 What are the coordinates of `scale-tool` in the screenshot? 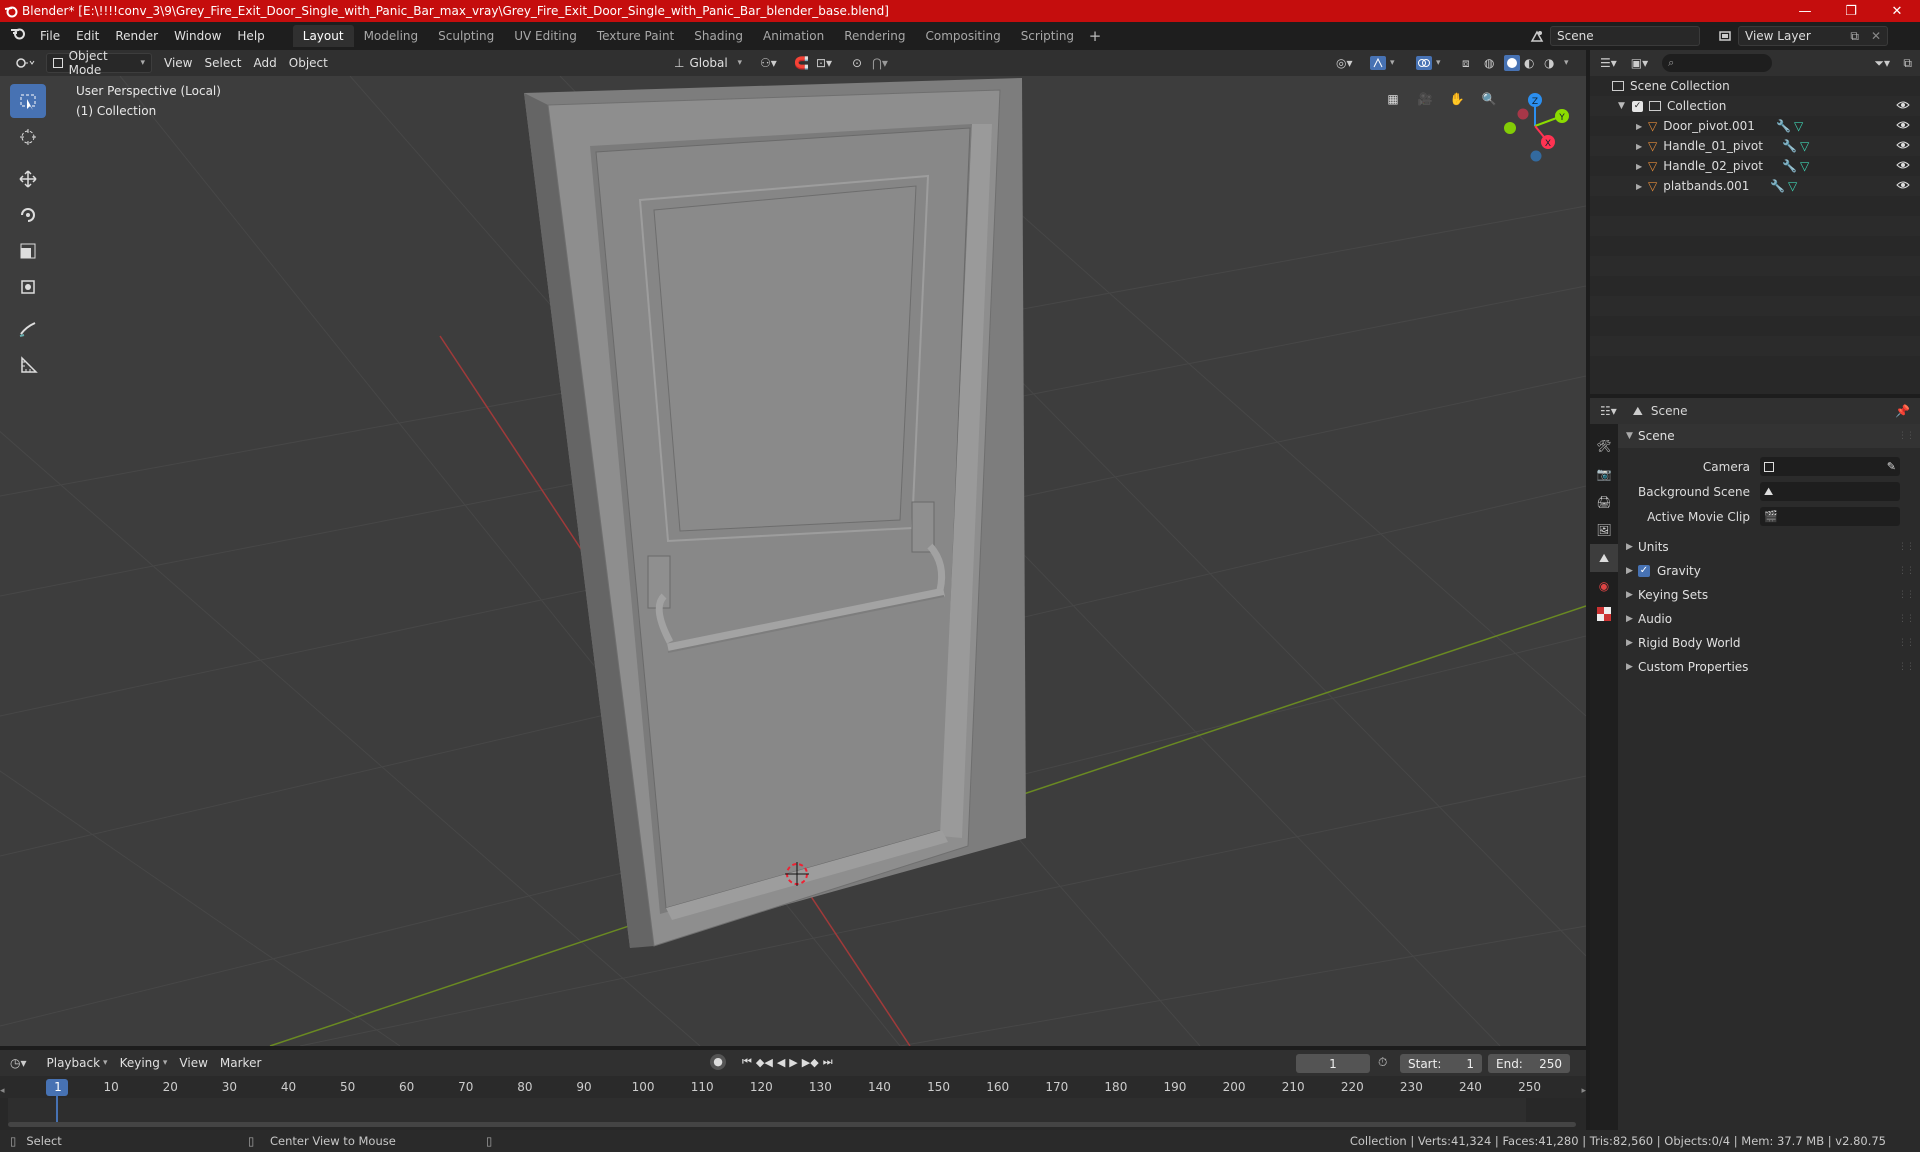 It's located at (28, 251).